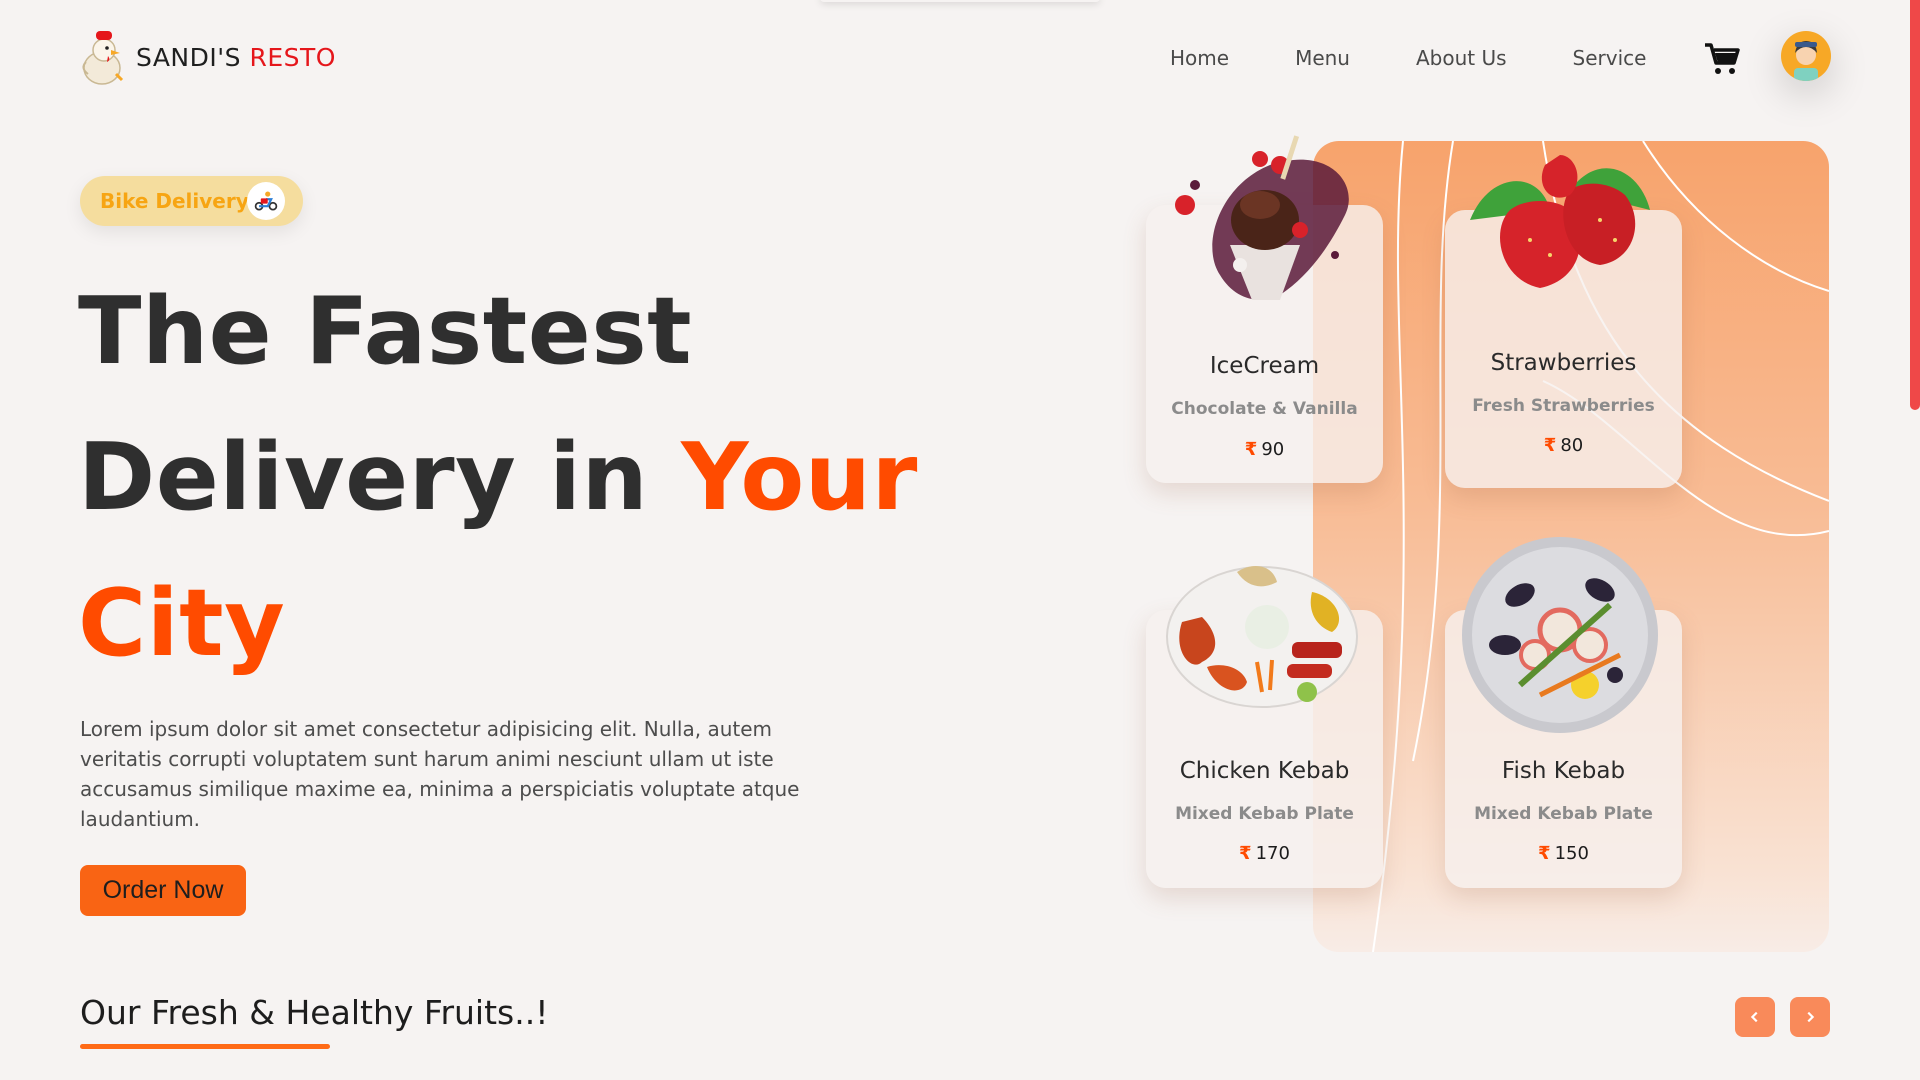  I want to click on fish-kebab-image, so click(1560, 635).